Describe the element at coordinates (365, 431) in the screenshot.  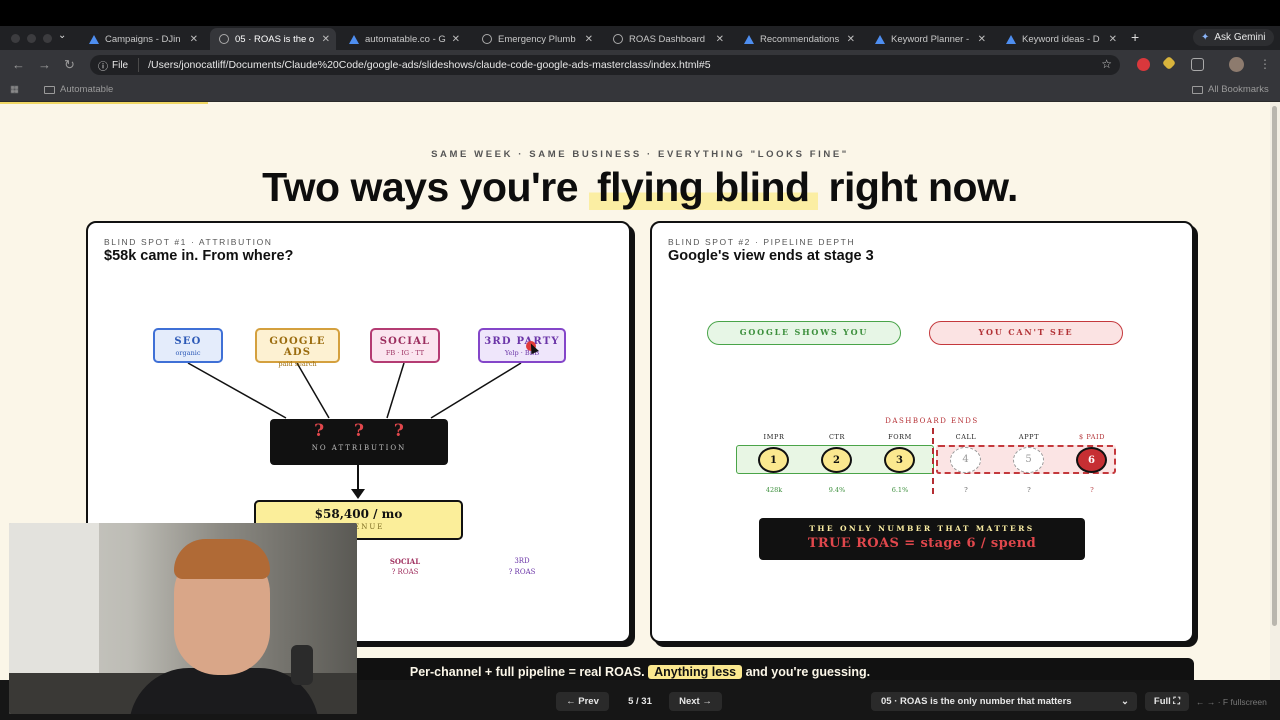
I see `question-marks: ? ? ?` at that location.